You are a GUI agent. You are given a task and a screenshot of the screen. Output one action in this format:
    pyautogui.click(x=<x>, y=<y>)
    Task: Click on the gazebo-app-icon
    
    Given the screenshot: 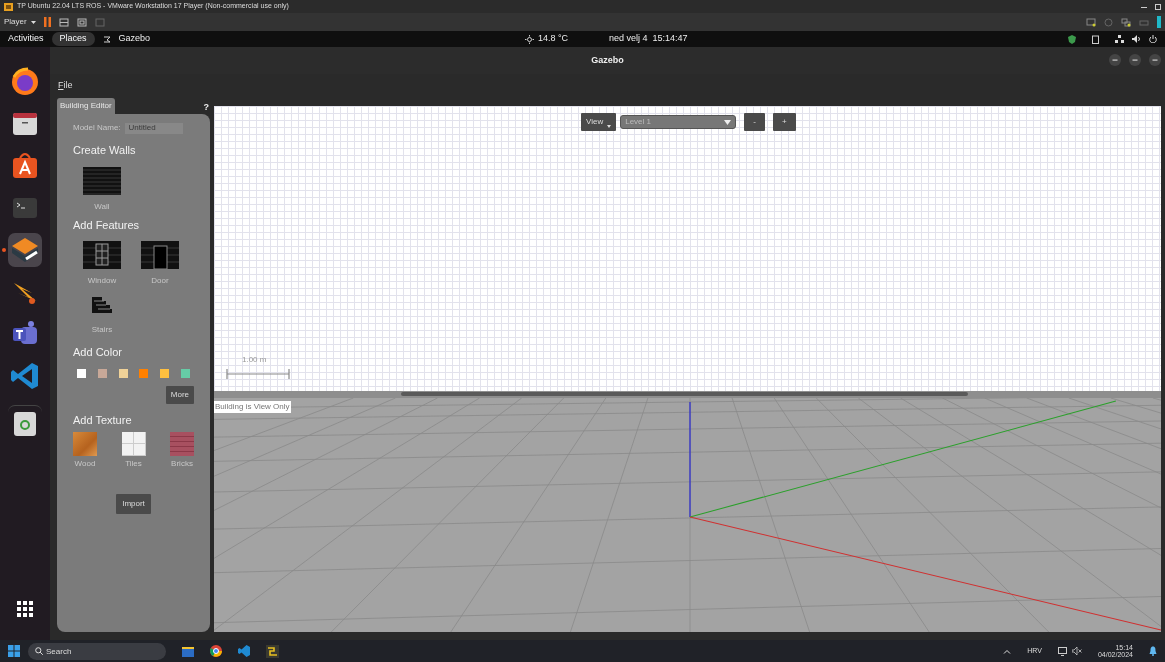 What is the action you would take?
    pyautogui.click(x=106, y=39)
    